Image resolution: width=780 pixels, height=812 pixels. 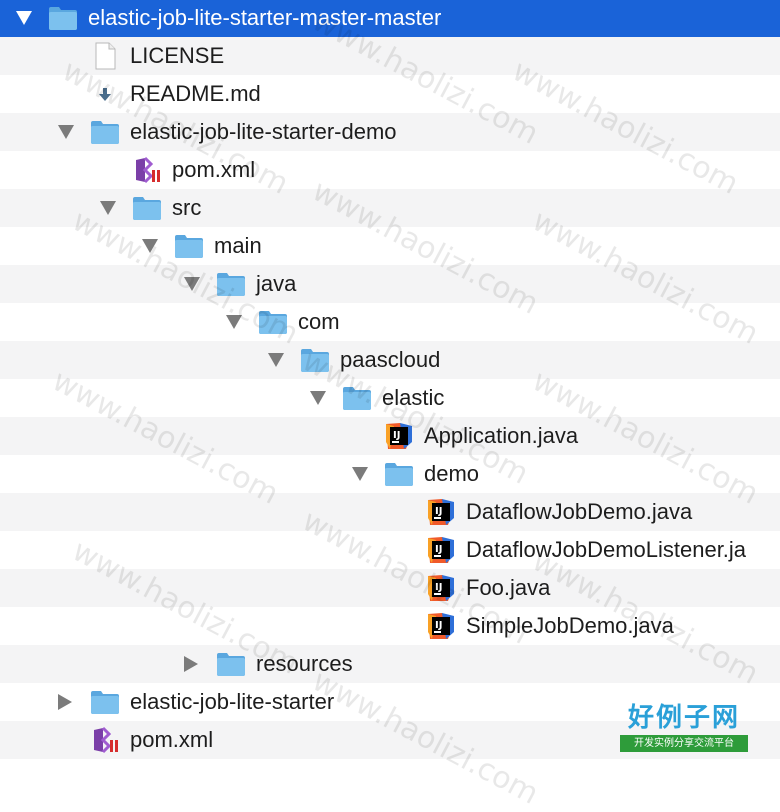 I want to click on tree-item-label: Application.java, so click(x=501, y=435).